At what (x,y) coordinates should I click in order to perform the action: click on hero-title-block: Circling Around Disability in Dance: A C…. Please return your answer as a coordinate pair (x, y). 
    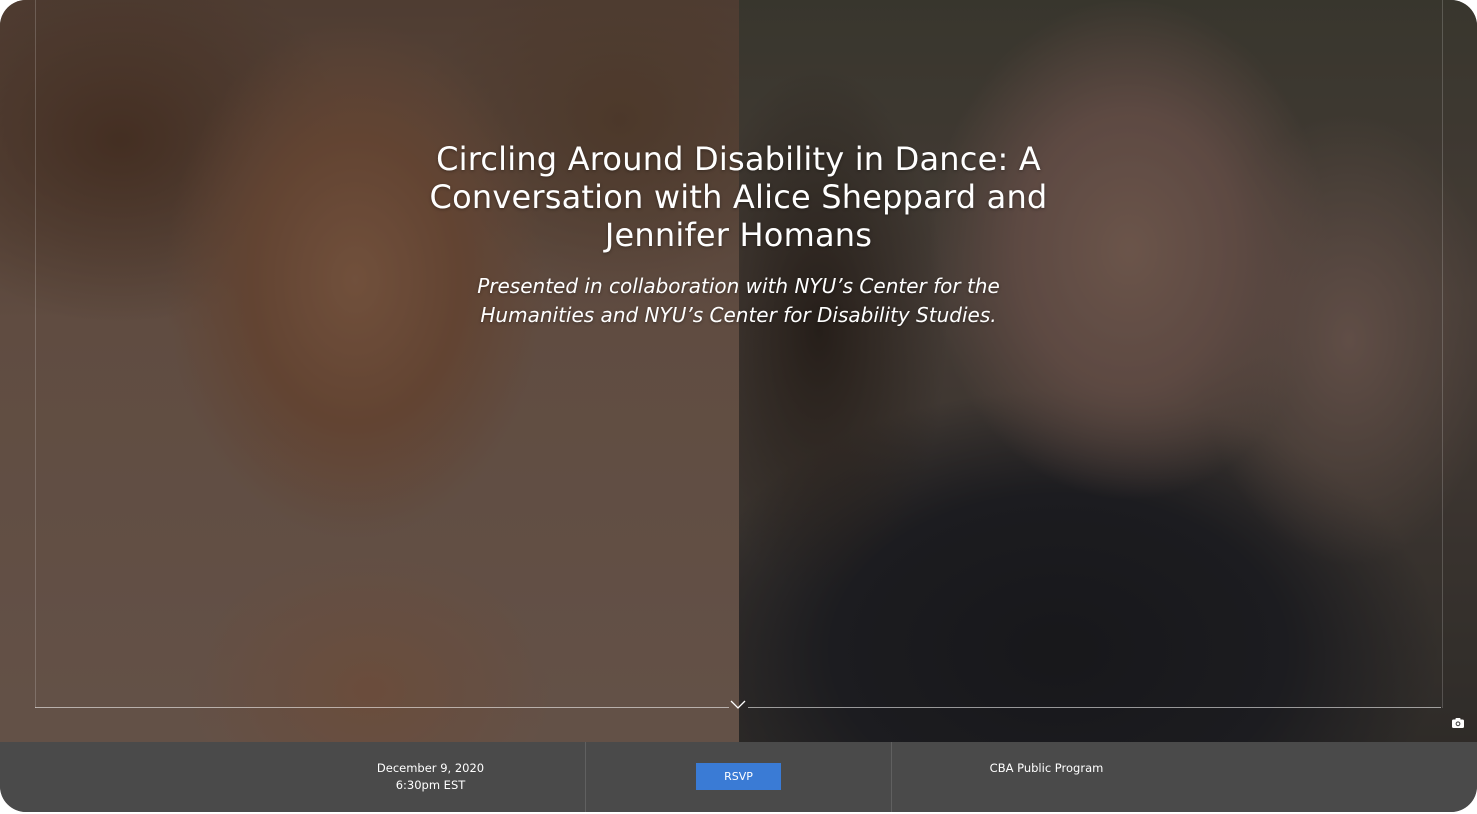
    Looking at the image, I should click on (738, 235).